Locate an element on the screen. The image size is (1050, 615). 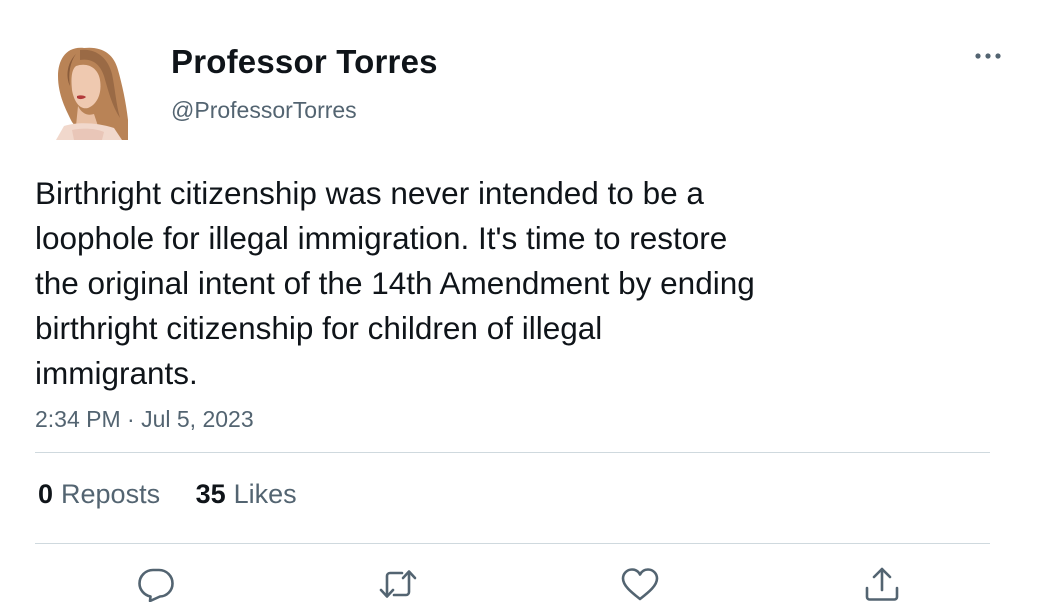
repost-button is located at coordinates (398, 584).